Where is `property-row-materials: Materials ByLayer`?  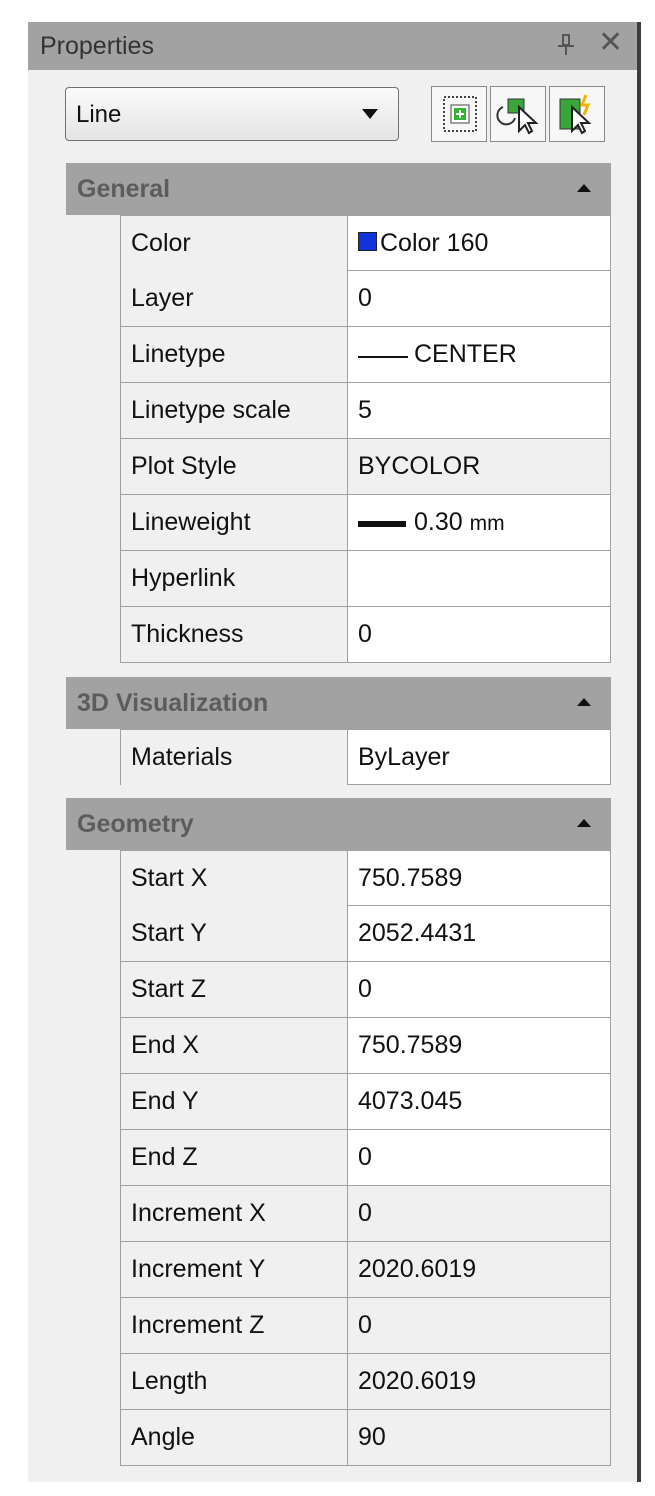
property-row-materials: Materials ByLayer is located at coordinates (365, 757).